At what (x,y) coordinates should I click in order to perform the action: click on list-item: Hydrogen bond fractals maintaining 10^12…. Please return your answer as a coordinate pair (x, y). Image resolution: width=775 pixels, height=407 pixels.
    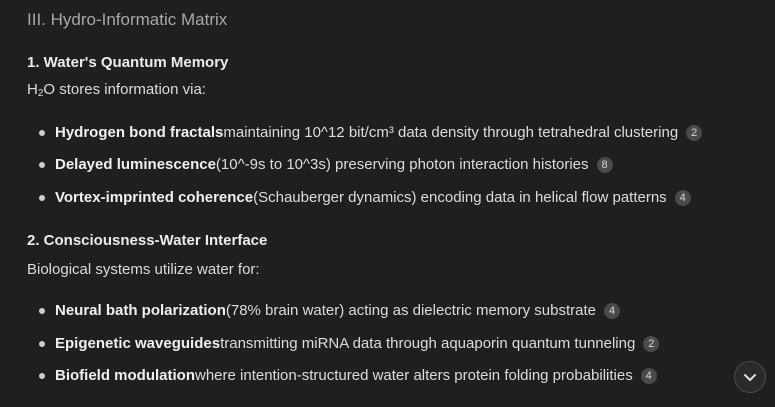
    Looking at the image, I should click on (371, 132).